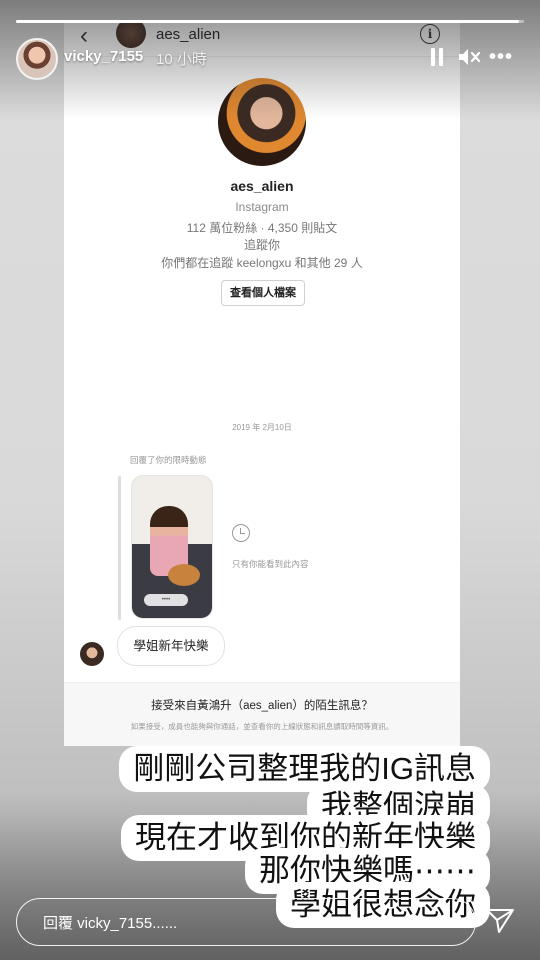 The image size is (540, 960). I want to click on story-thumbnail: ••••, so click(172, 547).